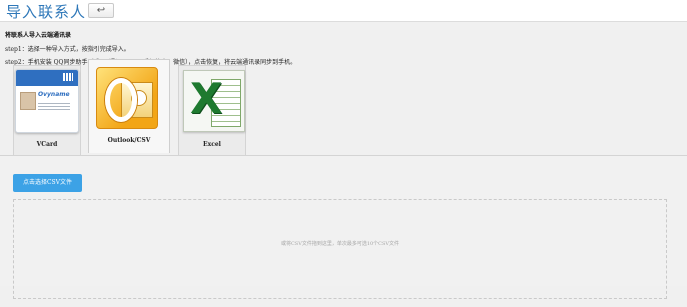 The height and width of the screenshot is (307, 687). What do you see at coordinates (212, 144) in the screenshot?
I see `tab-excel-label: Excel` at bounding box center [212, 144].